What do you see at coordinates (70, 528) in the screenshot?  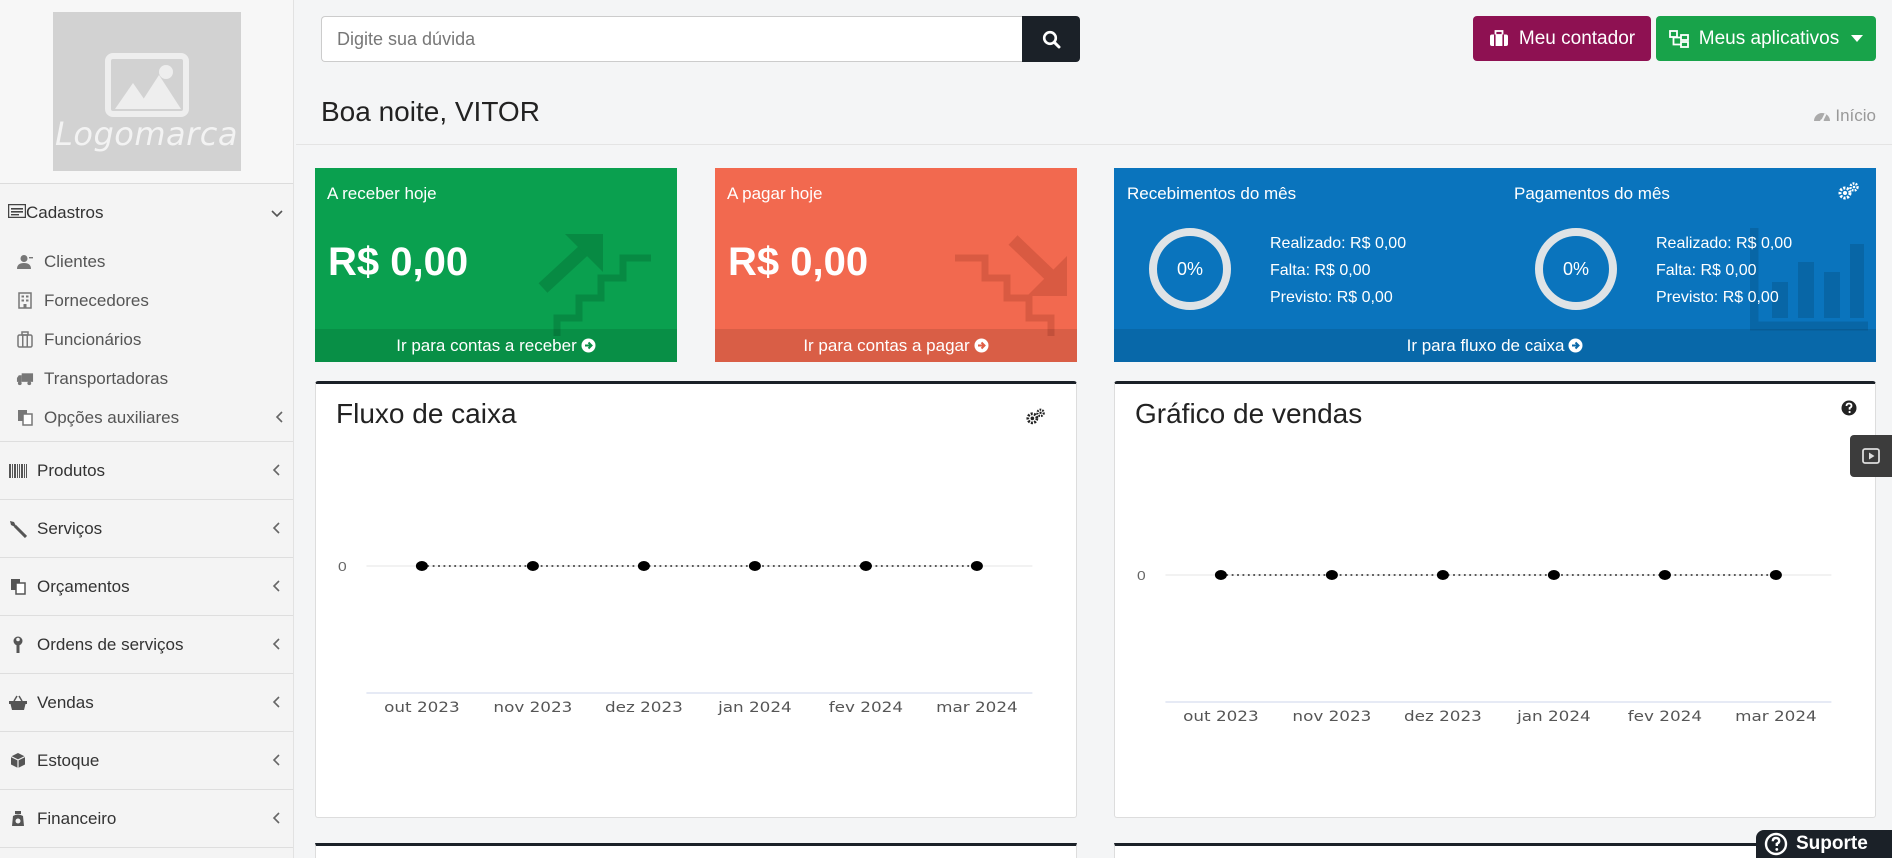 I see `sidebar-item-label: Serviços` at bounding box center [70, 528].